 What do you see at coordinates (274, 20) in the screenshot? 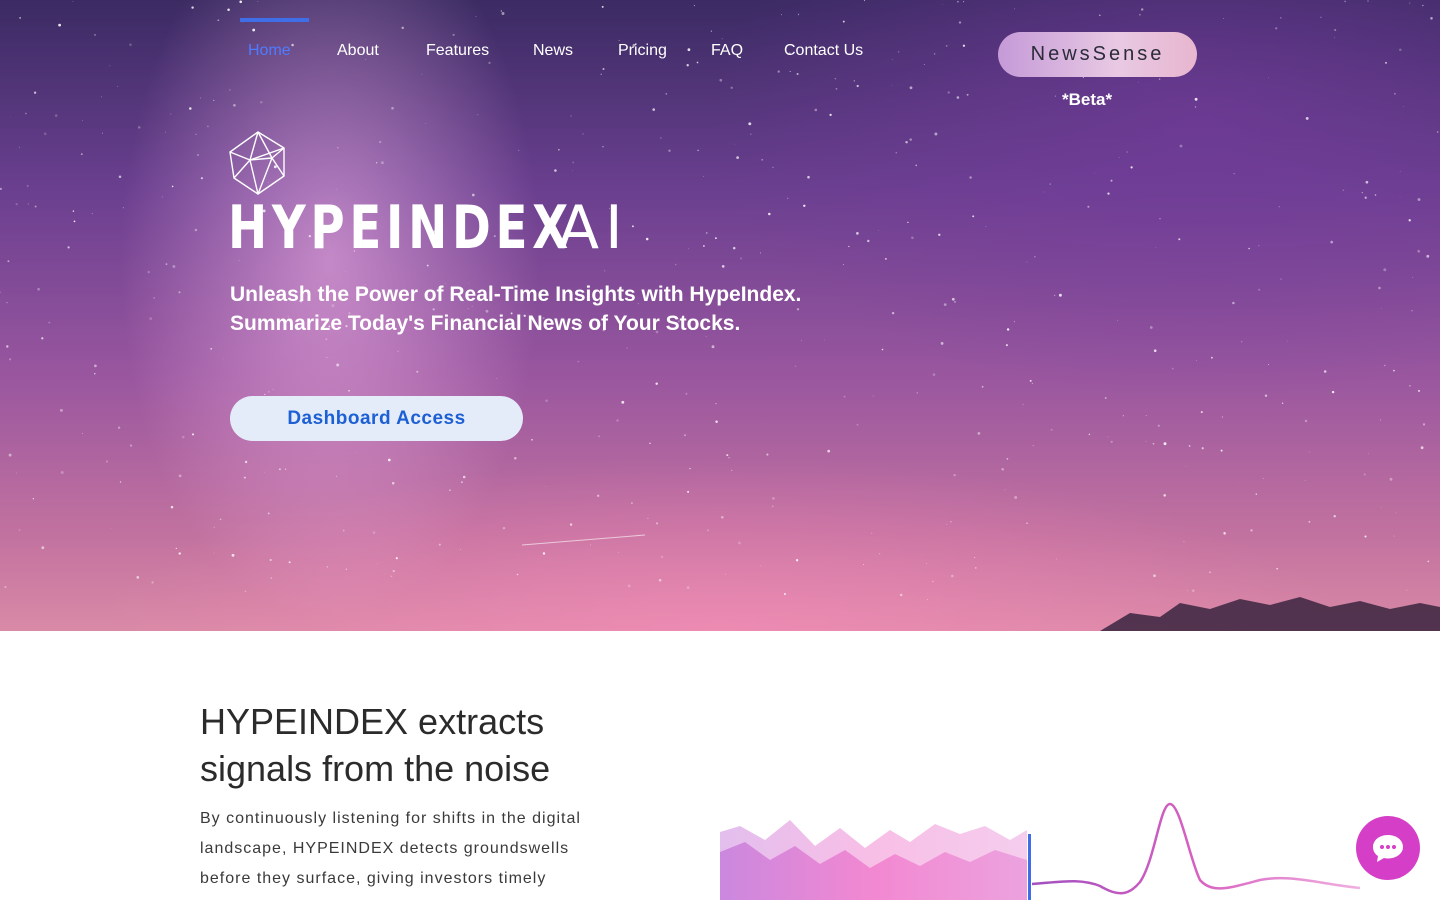
I see `active-nav-indicator` at bounding box center [274, 20].